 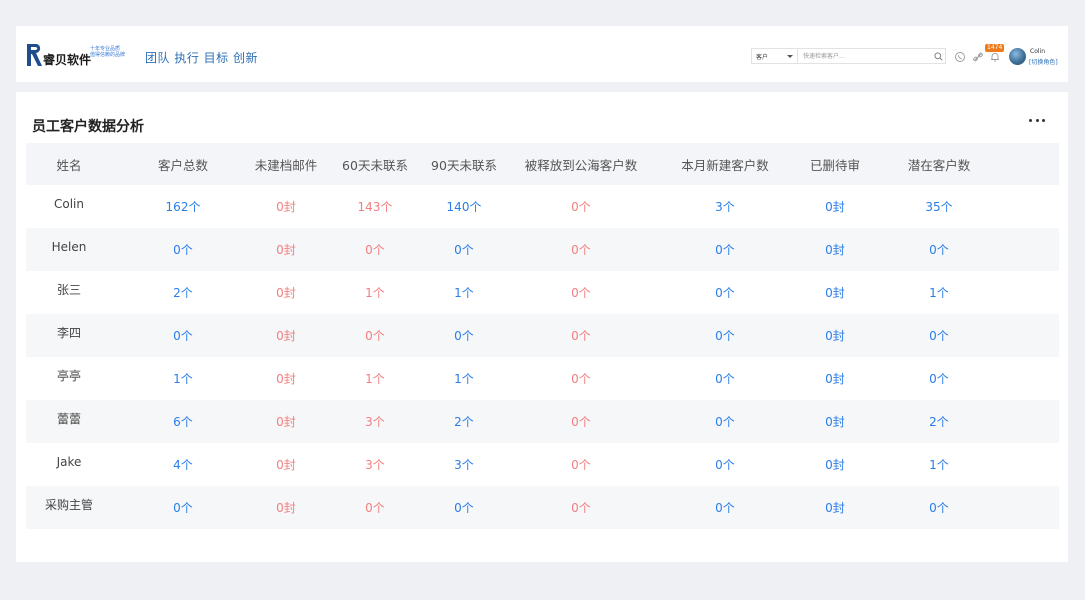 I want to click on stat-value: 6个, so click(x=183, y=421).